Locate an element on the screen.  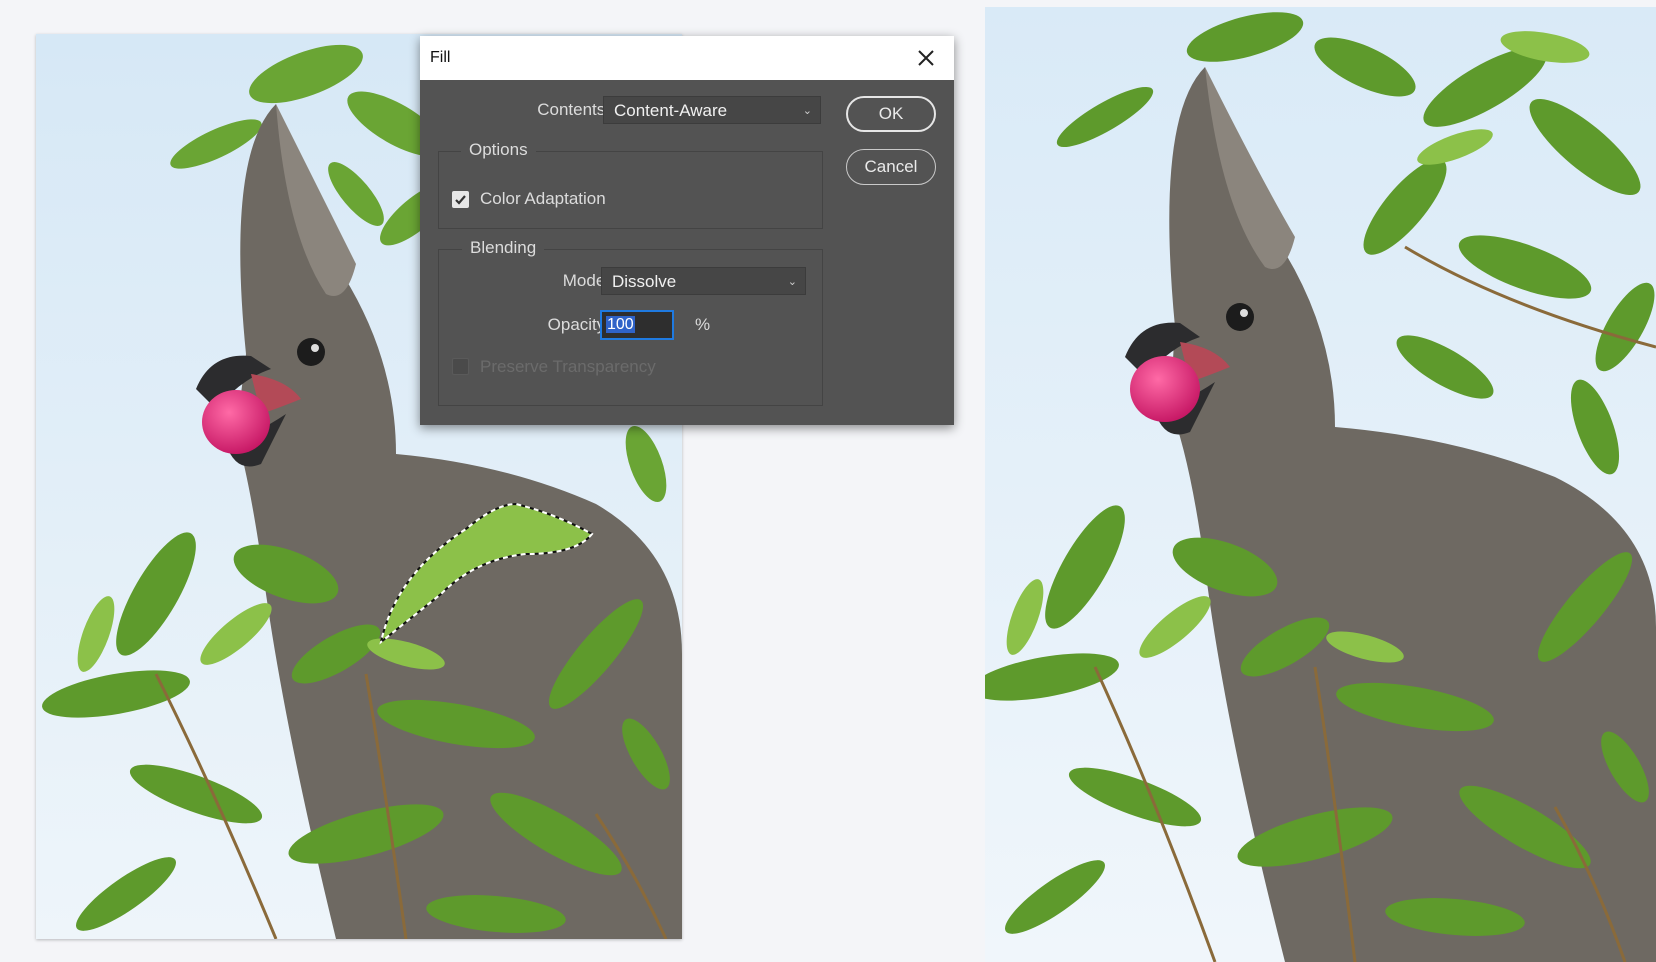
cancel-button: Cancel is located at coordinates (891, 167).